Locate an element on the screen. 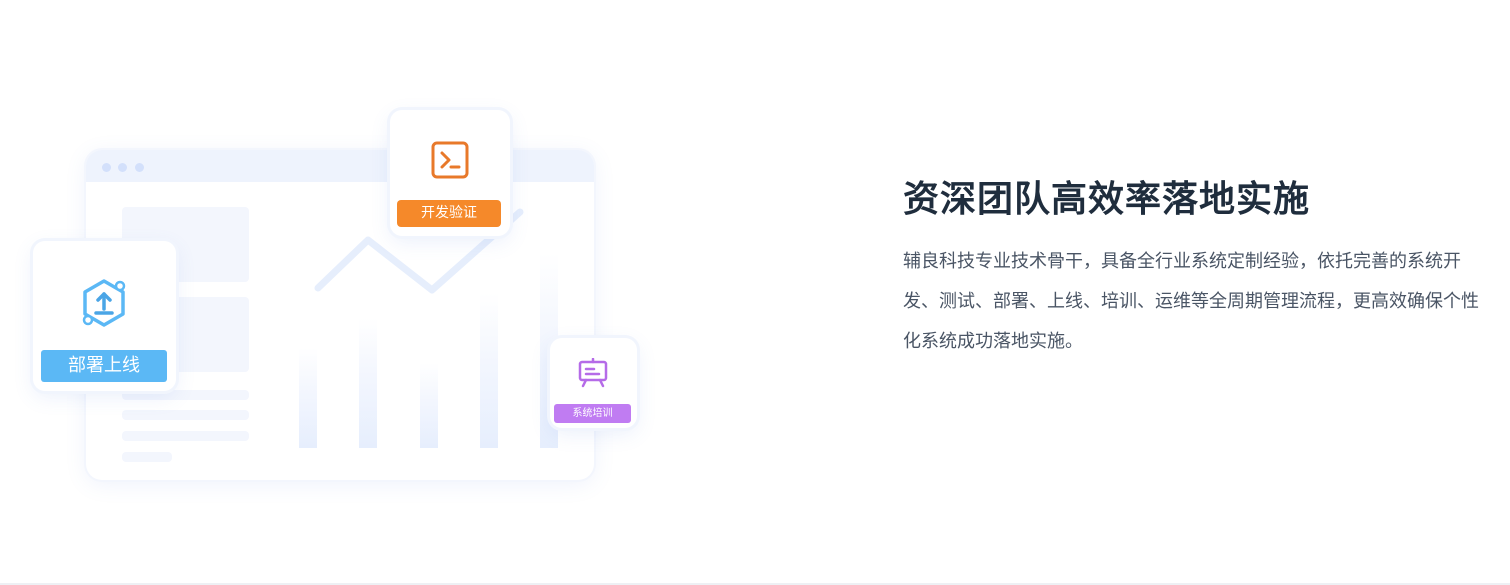  upload-icon is located at coordinates (104, 303).